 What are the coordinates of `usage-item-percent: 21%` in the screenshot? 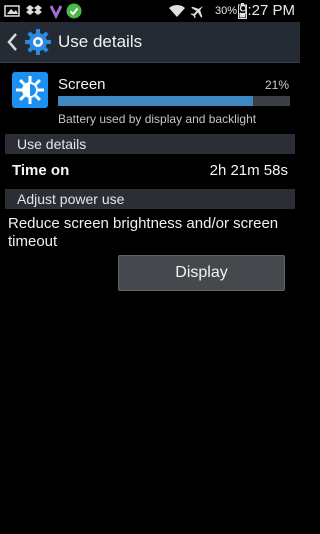 It's located at (276, 85).